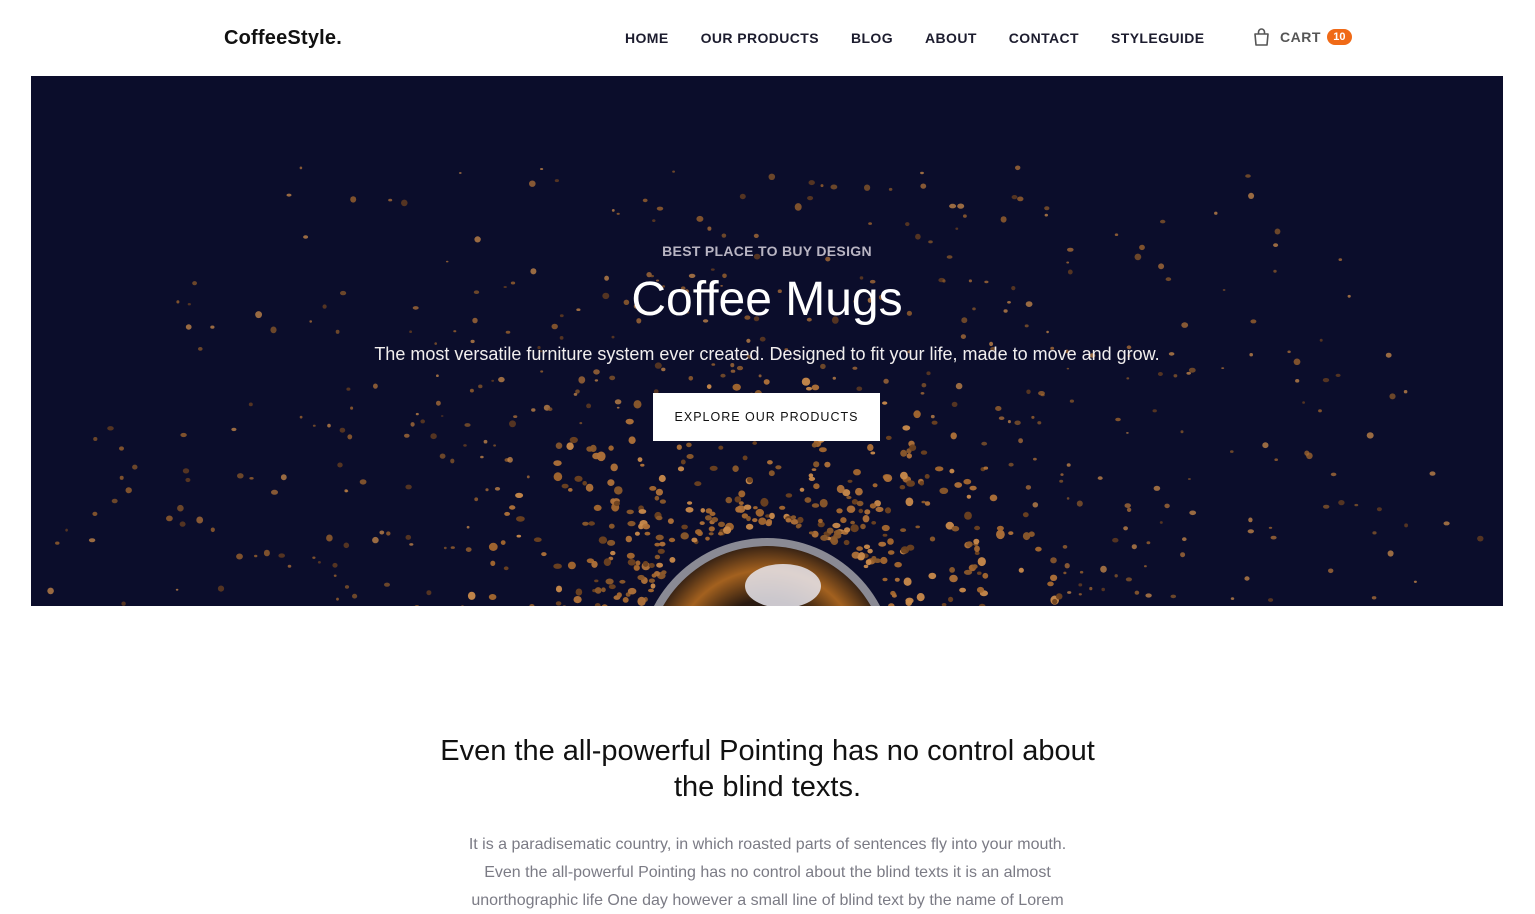  What do you see at coordinates (760, 38) in the screenshot?
I see `nav-our-products: OUR PRODUCTS` at bounding box center [760, 38].